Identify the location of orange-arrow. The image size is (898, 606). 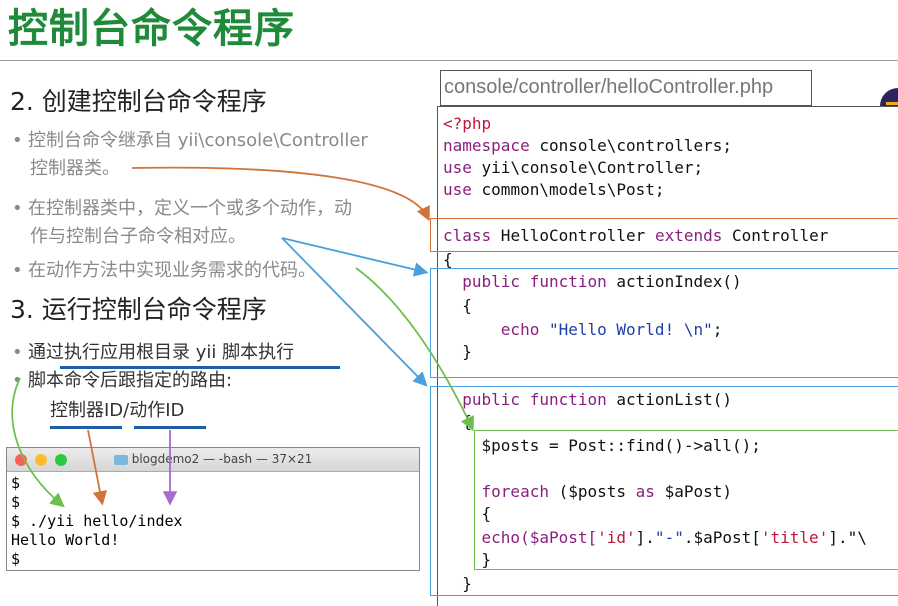
(280, 194).